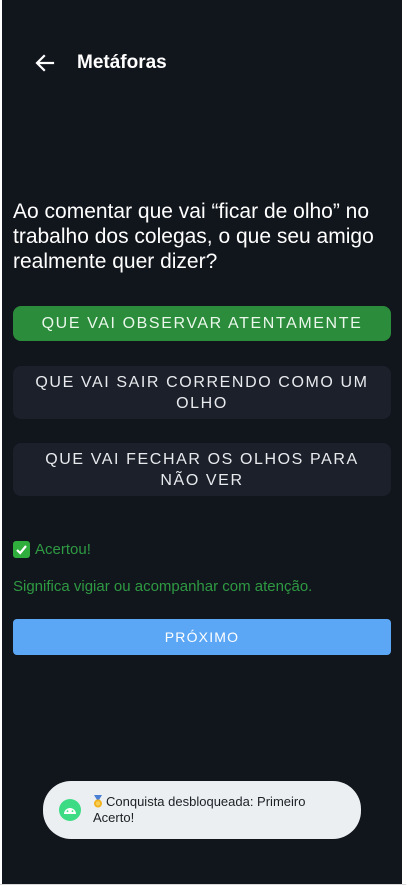 The width and height of the screenshot is (406, 889). I want to click on medal-icon, so click(98, 801).